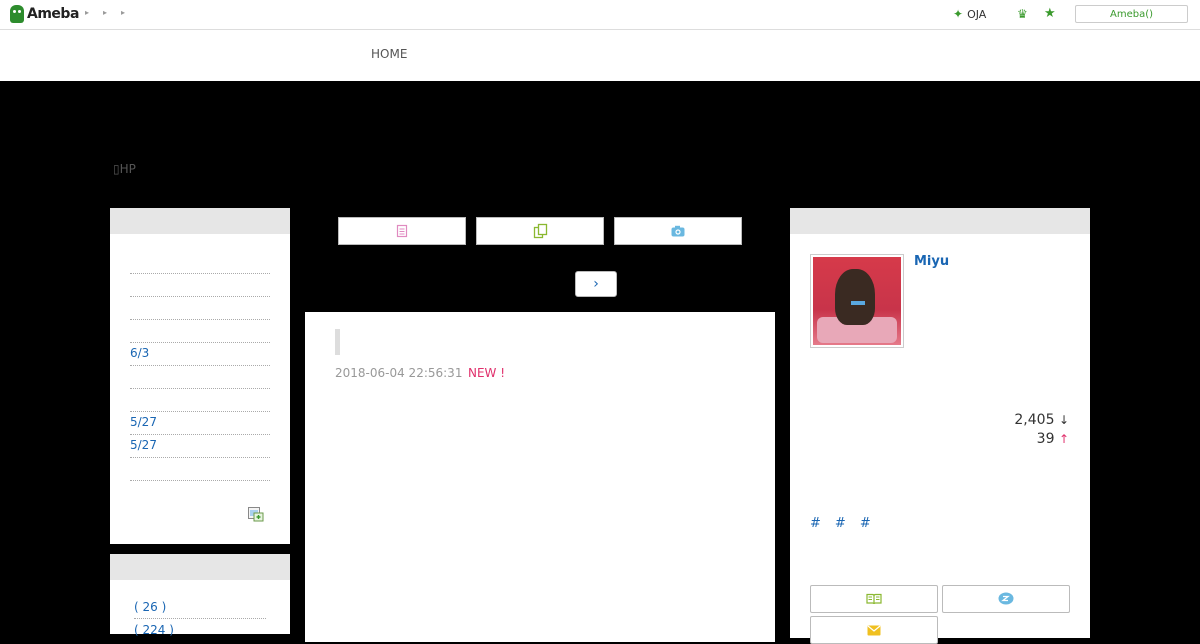 This screenshot has width=1200, height=644. Describe the element at coordinates (596, 284) in the screenshot. I see `next-page-button: ›` at that location.